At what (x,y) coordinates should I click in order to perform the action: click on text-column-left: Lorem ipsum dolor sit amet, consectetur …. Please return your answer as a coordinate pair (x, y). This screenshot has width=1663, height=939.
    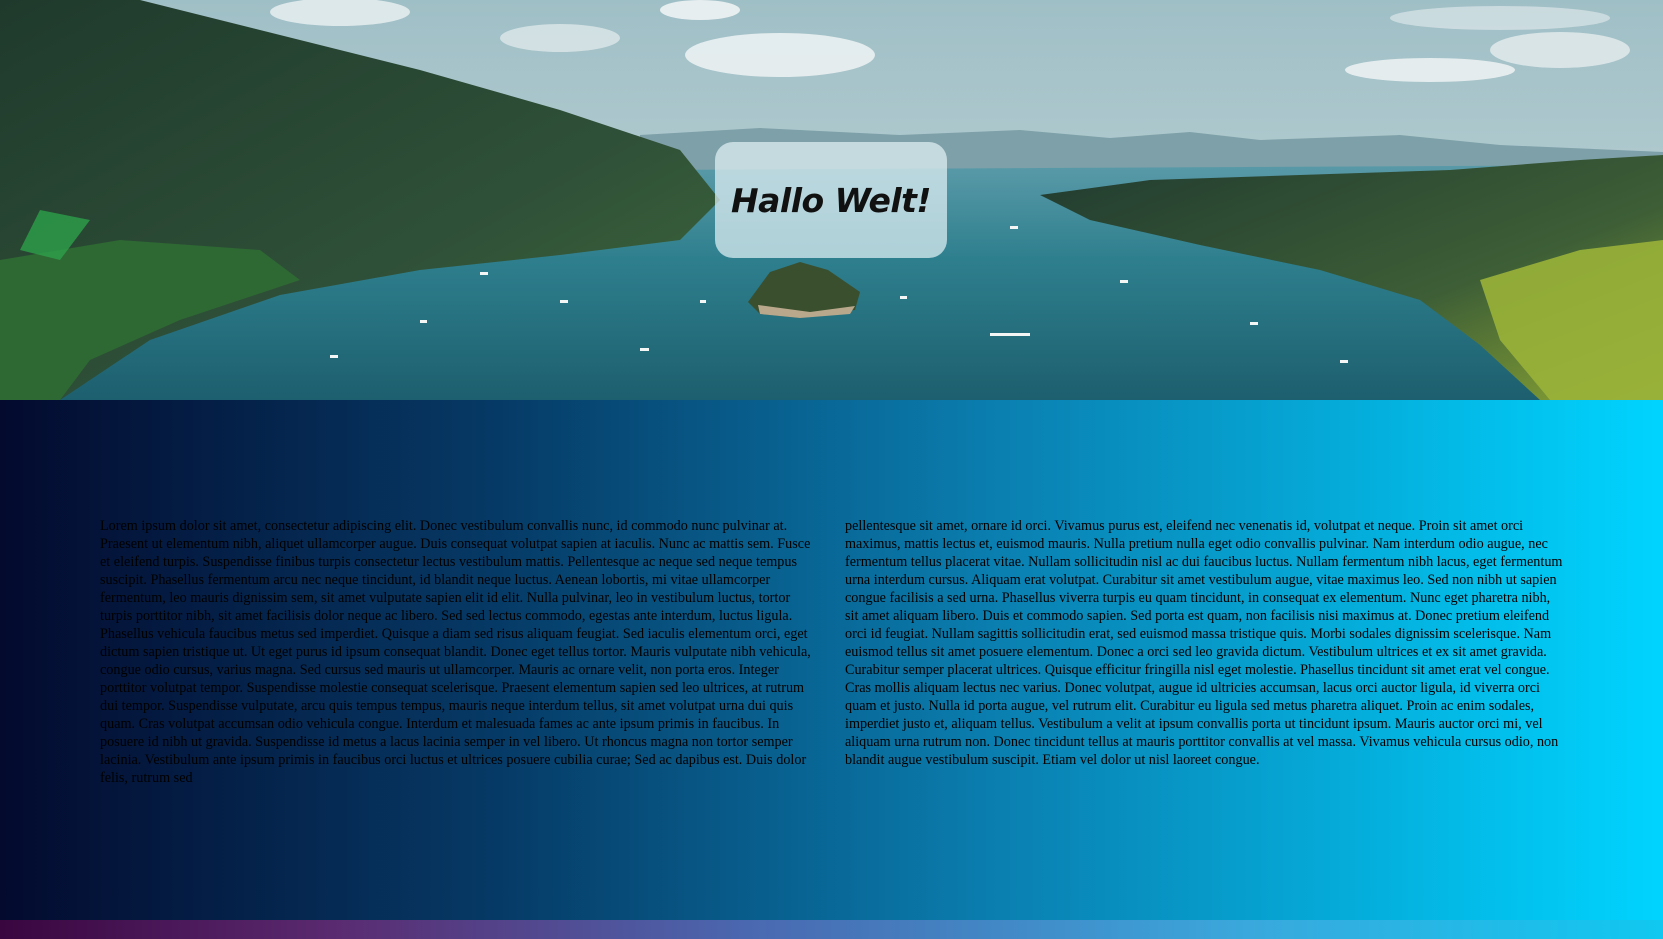
    Looking at the image, I should click on (455, 652).